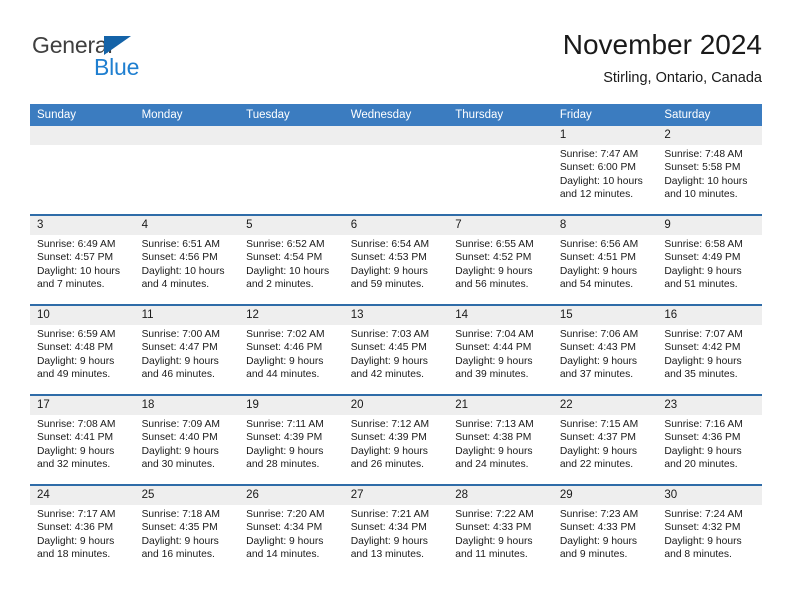 Image resolution: width=792 pixels, height=612 pixels. I want to click on sunset-text: Sunset: 4:43 PM, so click(597, 348).